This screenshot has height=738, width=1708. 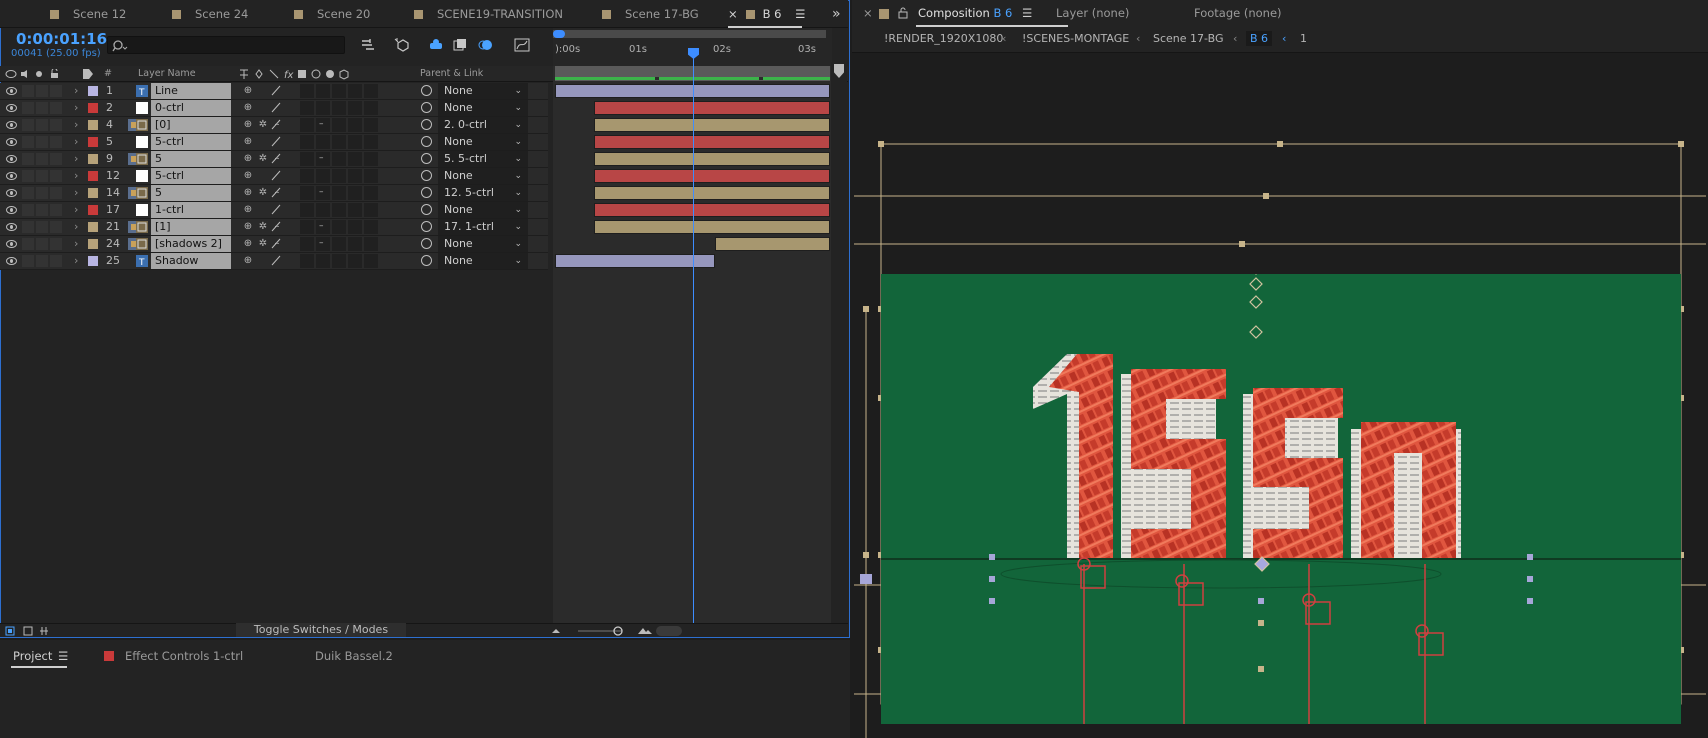 What do you see at coordinates (836, 14) in the screenshot?
I see `overflow-icon: »` at bounding box center [836, 14].